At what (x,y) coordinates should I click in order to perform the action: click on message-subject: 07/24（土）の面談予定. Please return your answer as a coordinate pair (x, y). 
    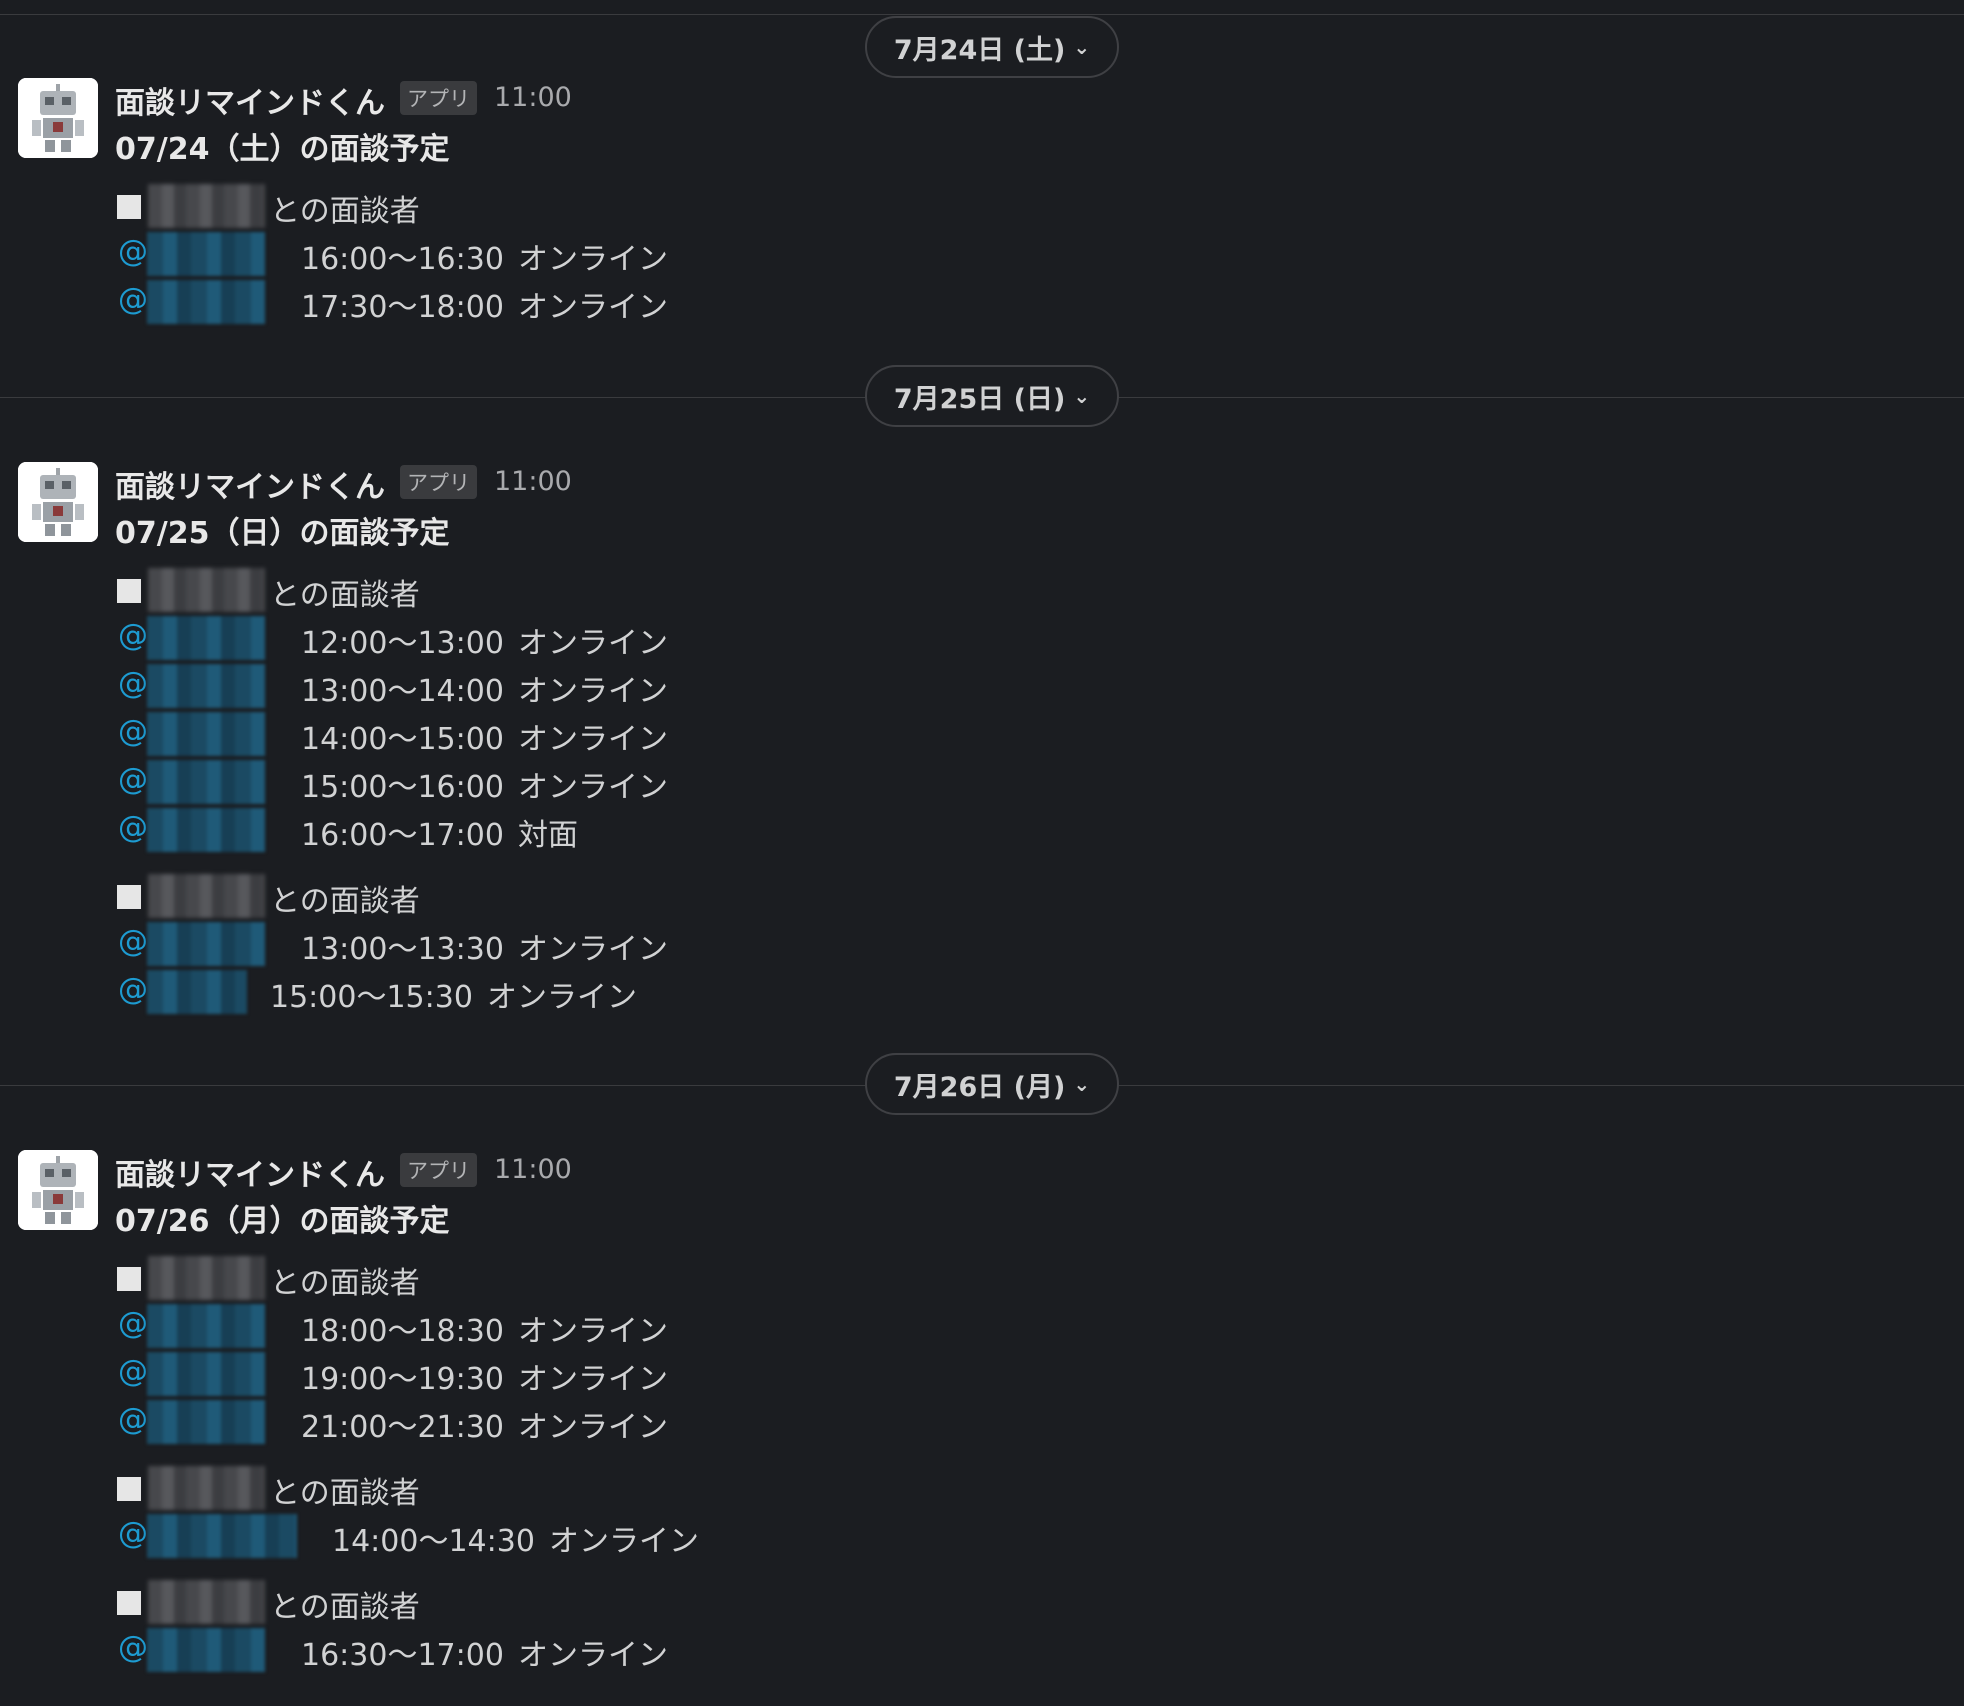
    Looking at the image, I should click on (282, 149).